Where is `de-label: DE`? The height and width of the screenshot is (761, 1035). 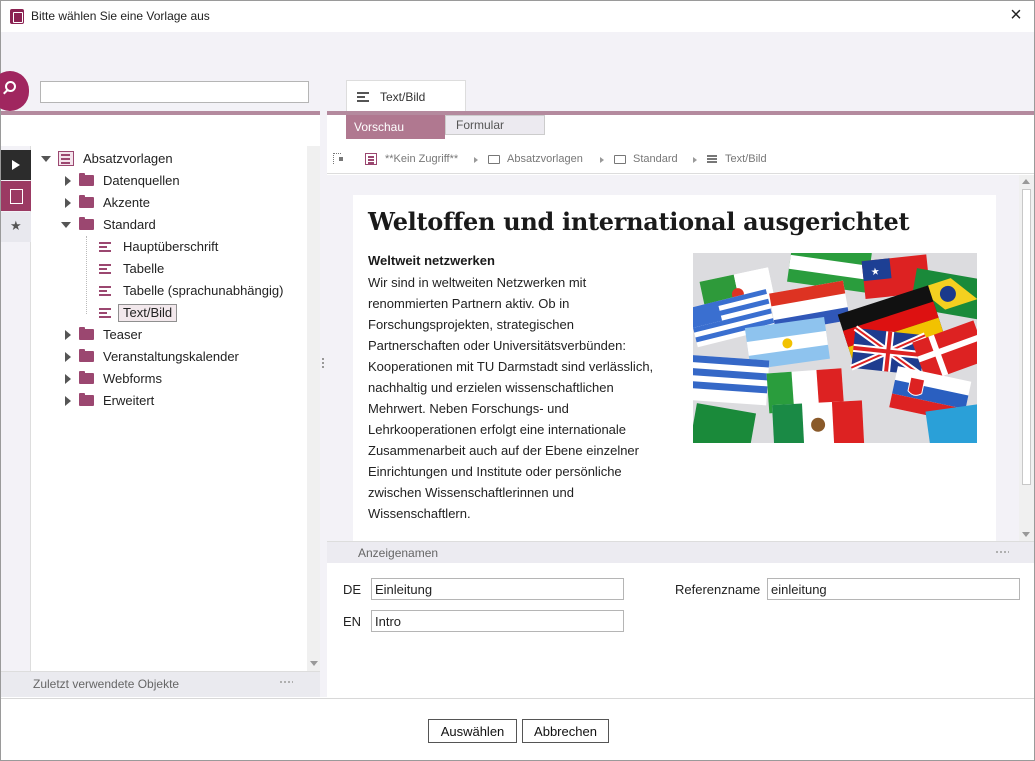 de-label: DE is located at coordinates (352, 589).